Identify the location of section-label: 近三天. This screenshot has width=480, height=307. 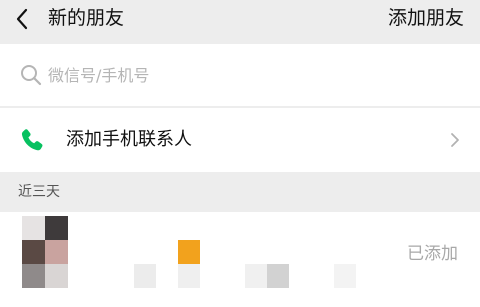
(39, 192).